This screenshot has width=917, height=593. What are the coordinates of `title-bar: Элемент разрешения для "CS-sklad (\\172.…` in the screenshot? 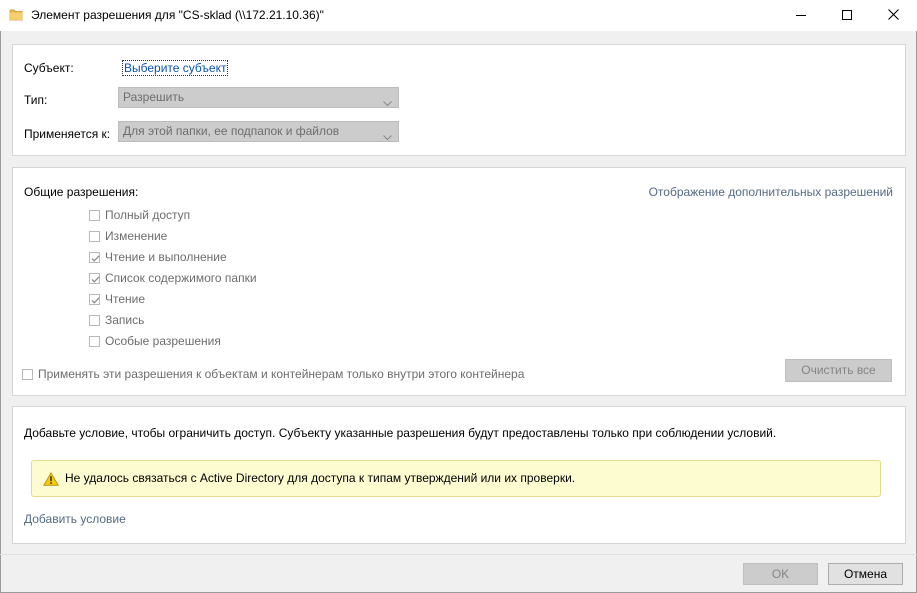 It's located at (458, 15).